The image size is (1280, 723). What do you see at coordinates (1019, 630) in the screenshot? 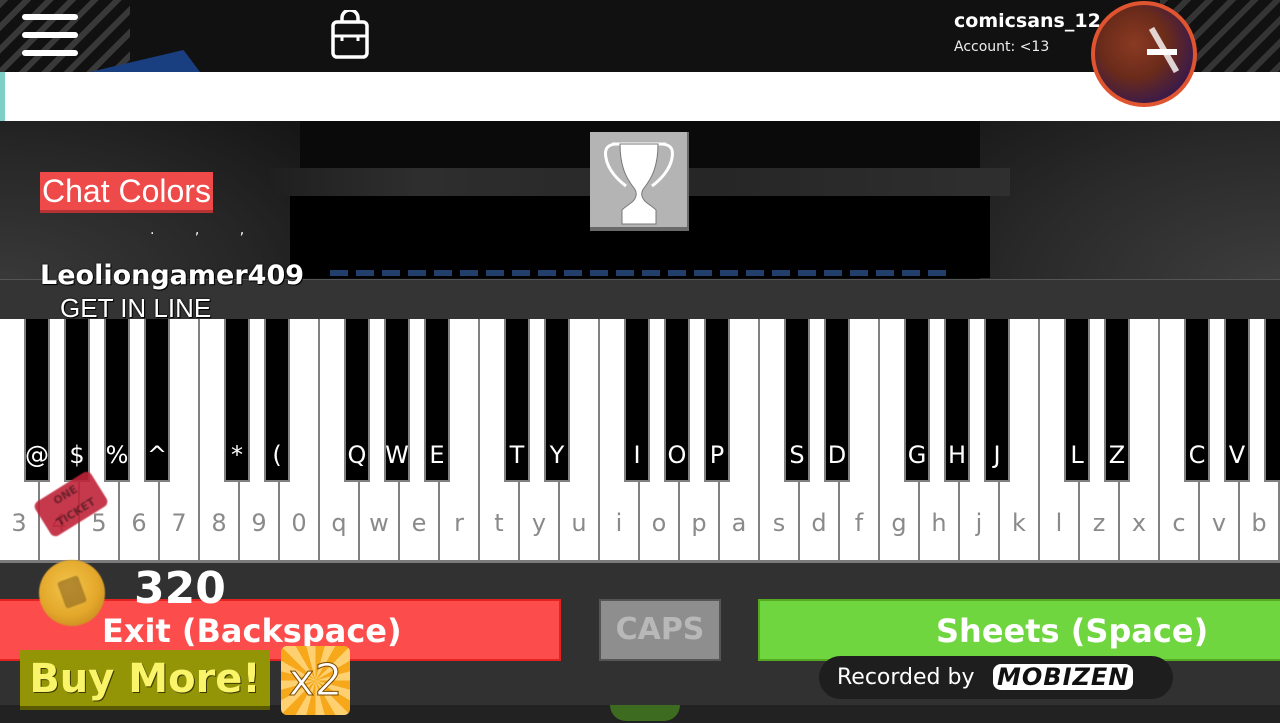
I see `sheets-button: Sheets (Space)` at bounding box center [1019, 630].